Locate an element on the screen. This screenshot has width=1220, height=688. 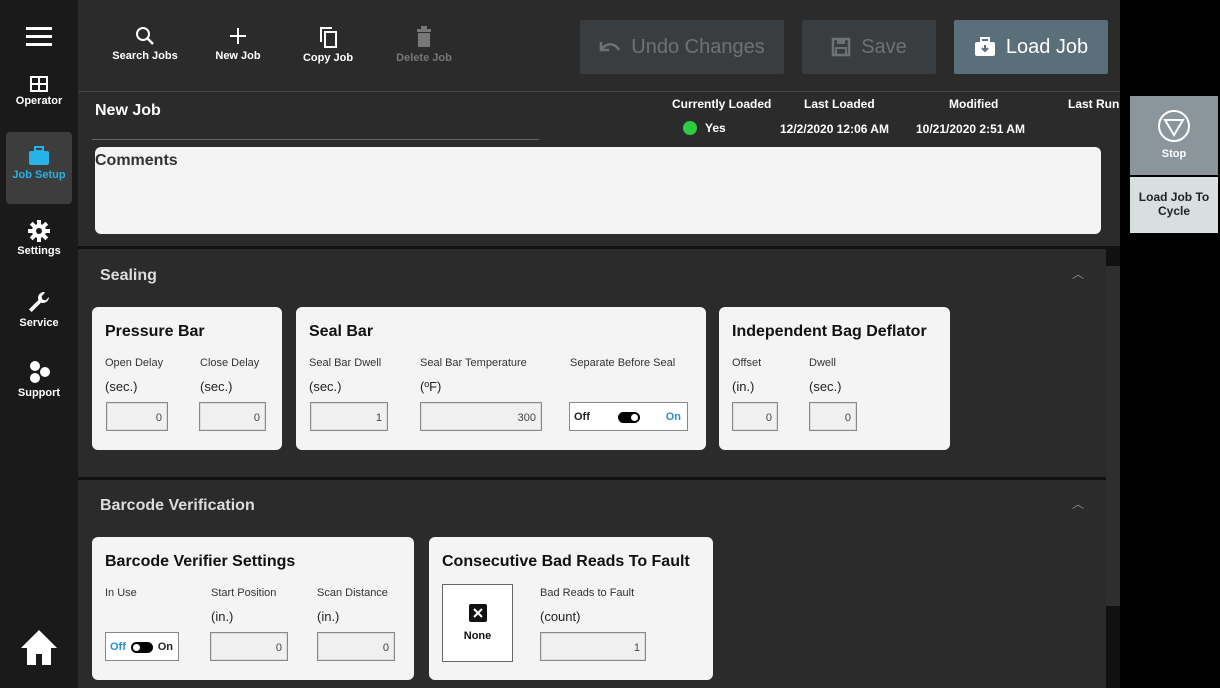
close-box-icon is located at coordinates (477, 613).